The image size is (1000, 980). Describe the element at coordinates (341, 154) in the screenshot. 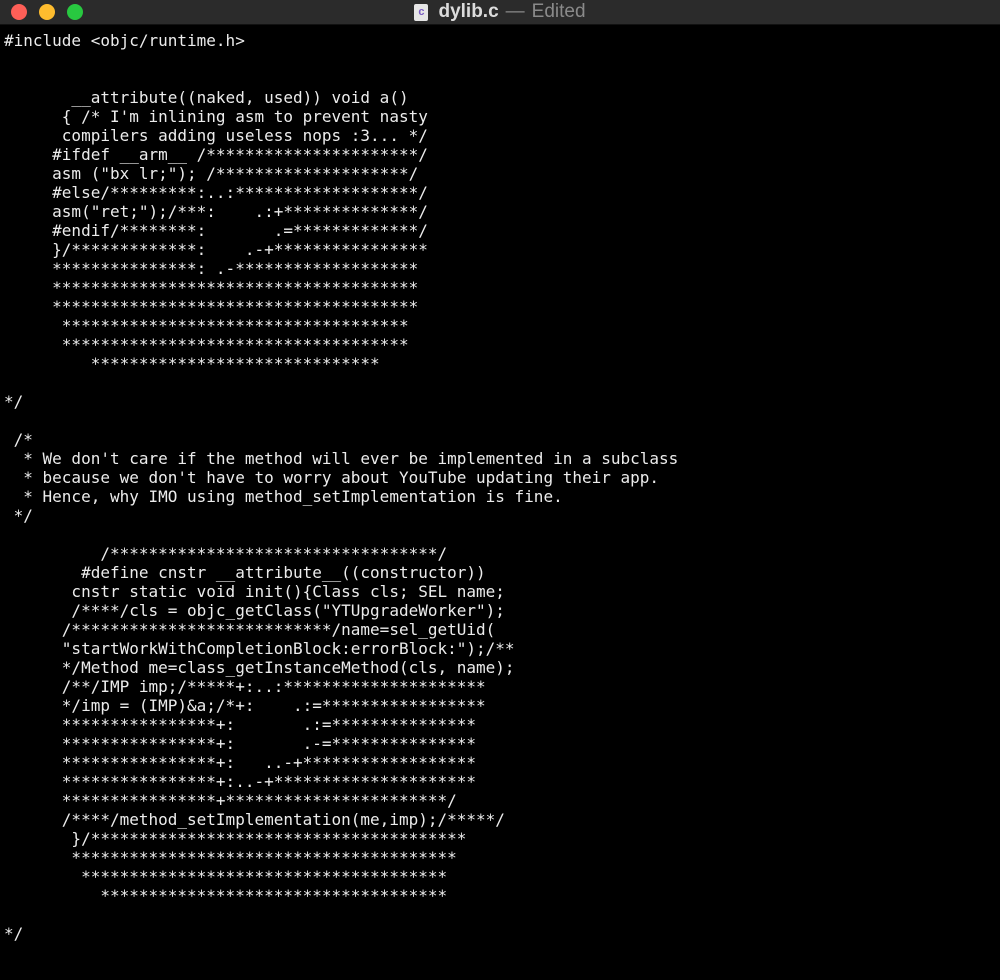

I see `code-line: #ifdef __arm__ /**********************/` at that location.